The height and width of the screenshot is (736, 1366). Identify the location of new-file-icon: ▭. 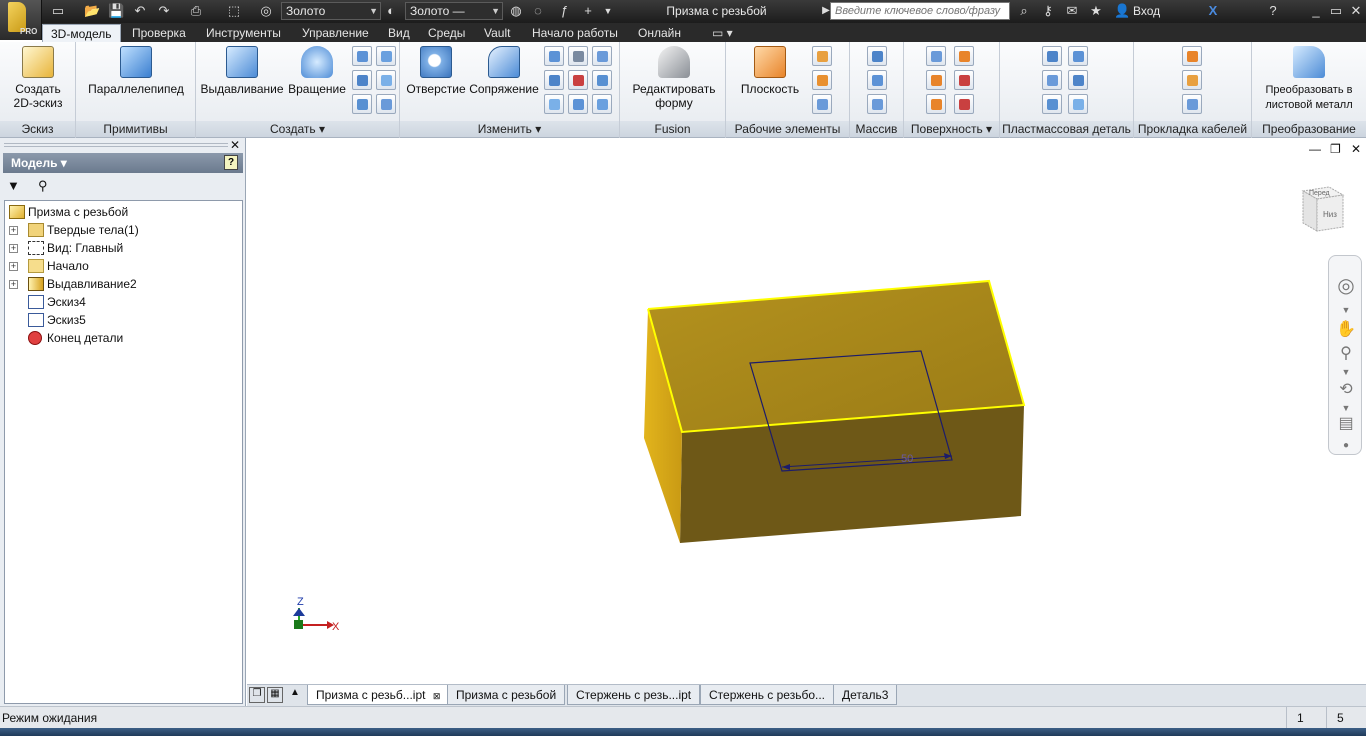
(58, 11).